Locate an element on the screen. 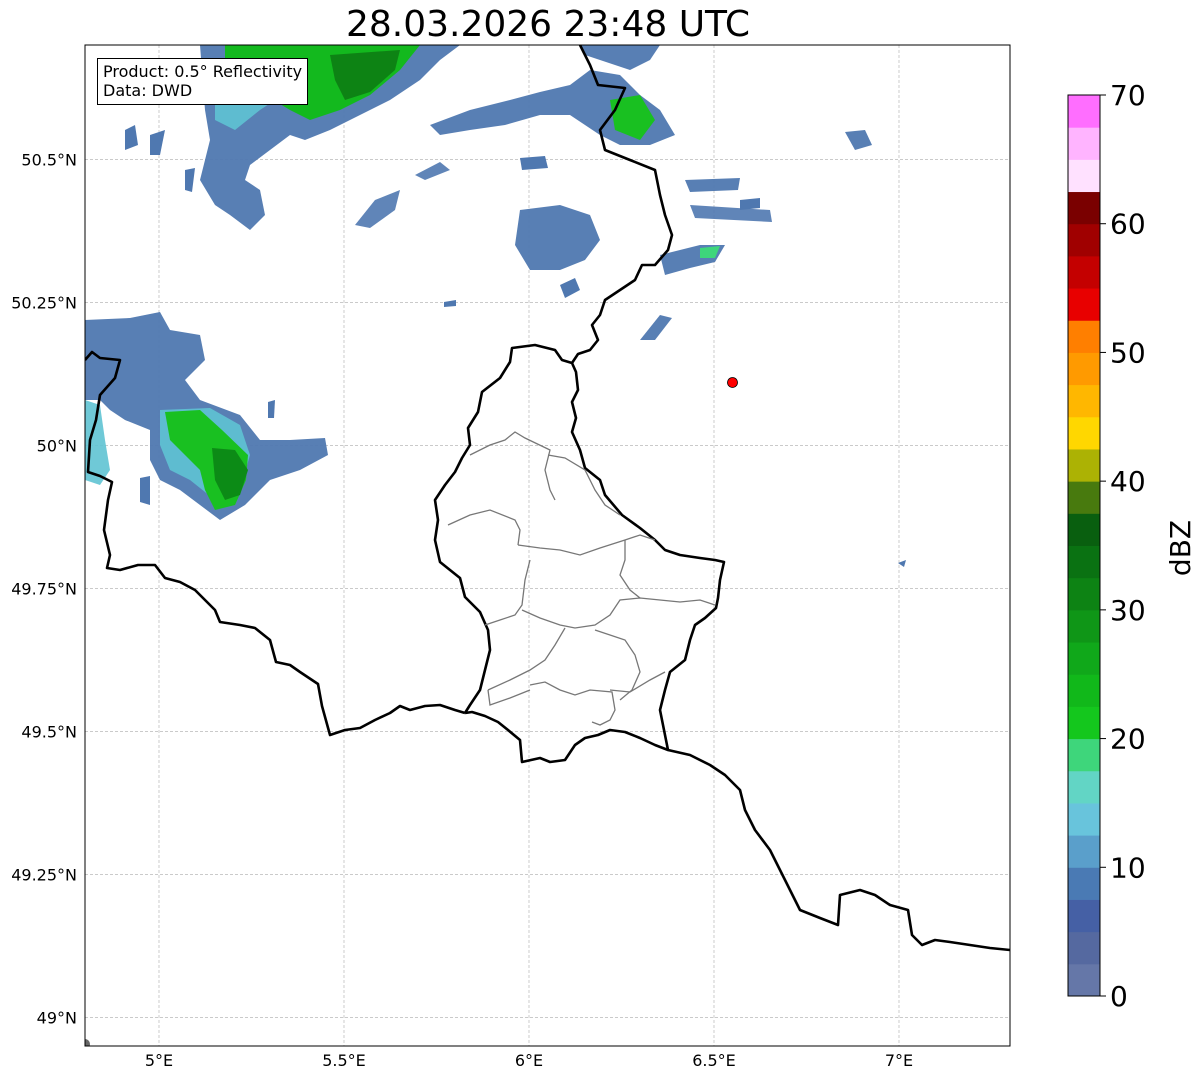 Image resolution: width=1202 pixels, height=1081 pixels. product-info-box: Product: 0.5° Reflectivity Data: DWD is located at coordinates (203, 81).